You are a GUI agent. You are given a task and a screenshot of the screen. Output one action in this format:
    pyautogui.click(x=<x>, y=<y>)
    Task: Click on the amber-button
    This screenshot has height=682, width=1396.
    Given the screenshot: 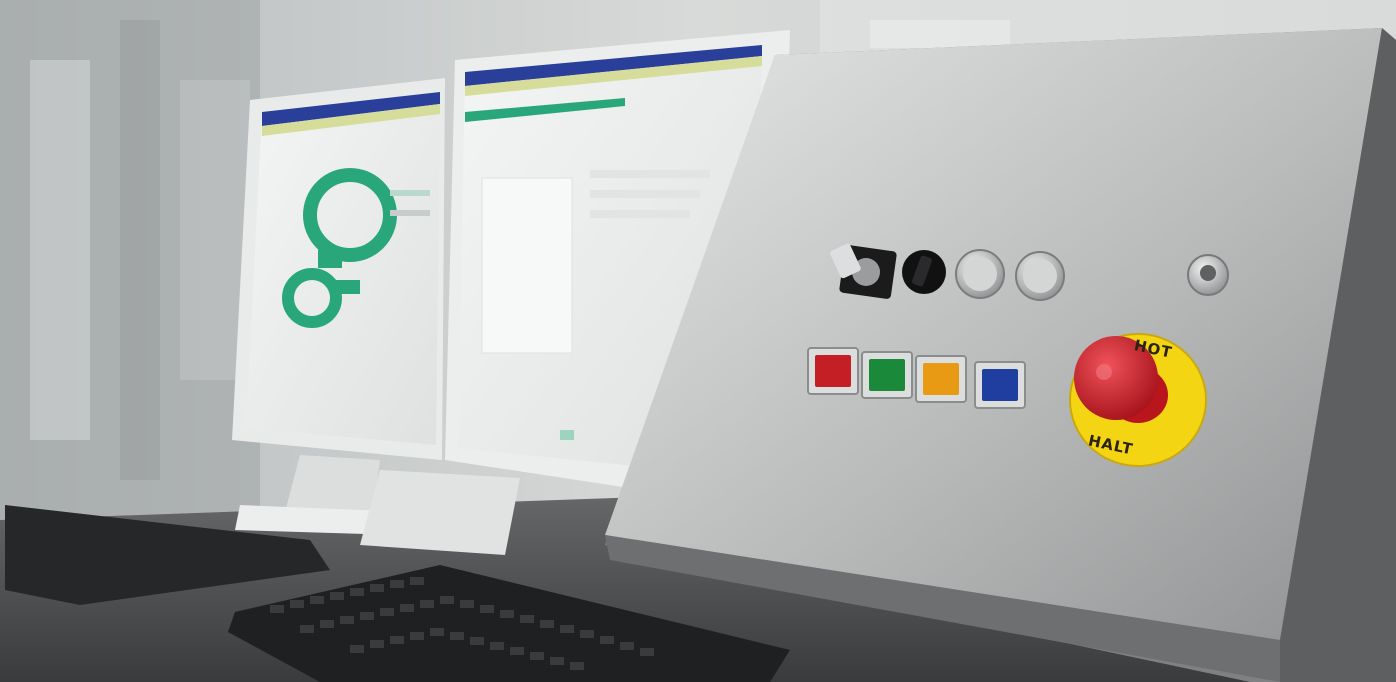 What is the action you would take?
    pyautogui.click(x=941, y=379)
    